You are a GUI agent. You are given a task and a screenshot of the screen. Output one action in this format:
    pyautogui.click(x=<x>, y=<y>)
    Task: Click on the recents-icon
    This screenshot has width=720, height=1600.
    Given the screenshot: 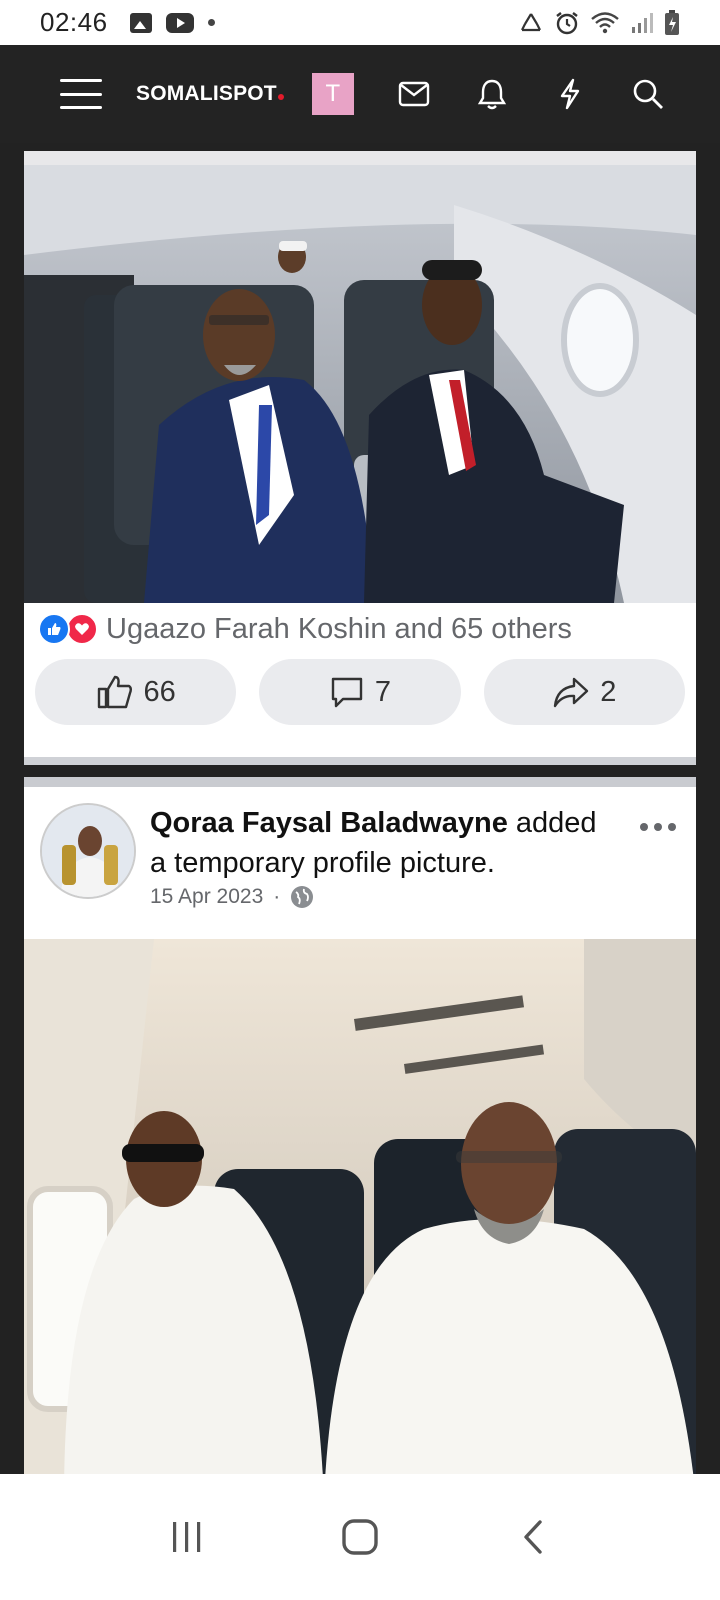 What is the action you would take?
    pyautogui.click(x=187, y=1537)
    